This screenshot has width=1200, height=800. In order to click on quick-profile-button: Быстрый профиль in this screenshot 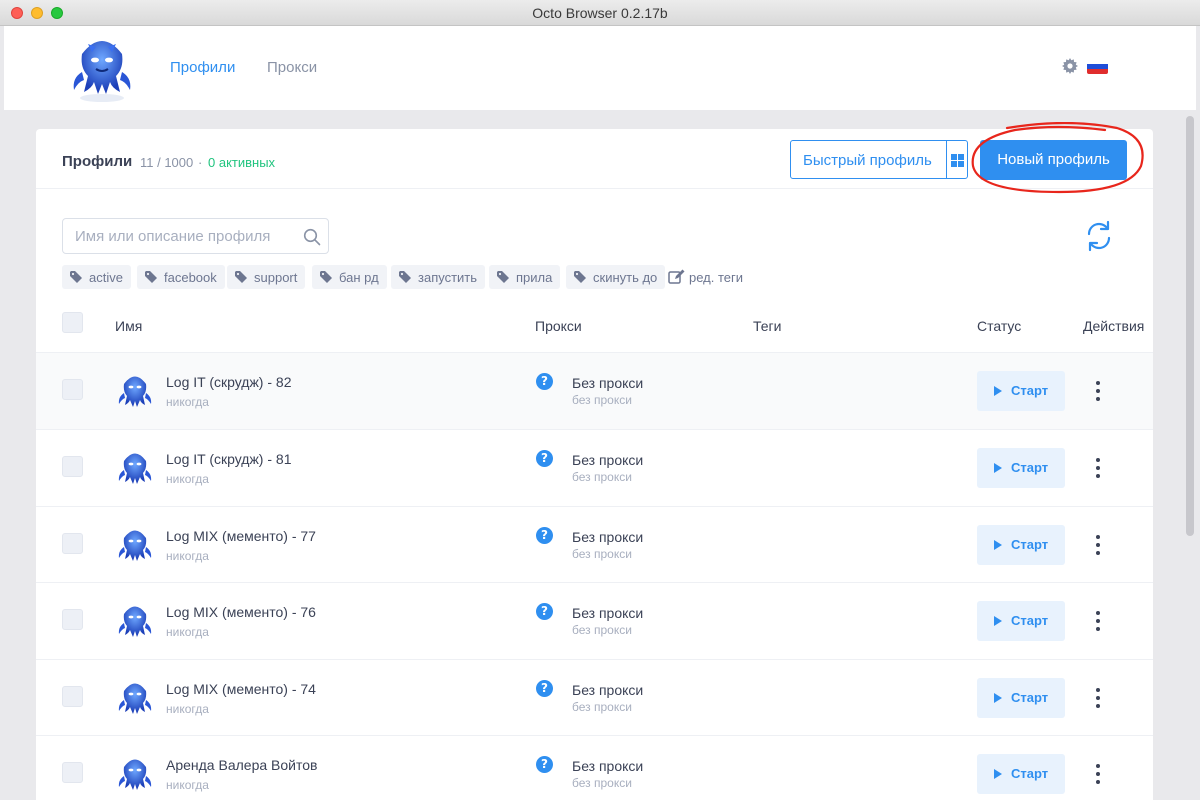, I will do `click(879, 159)`.